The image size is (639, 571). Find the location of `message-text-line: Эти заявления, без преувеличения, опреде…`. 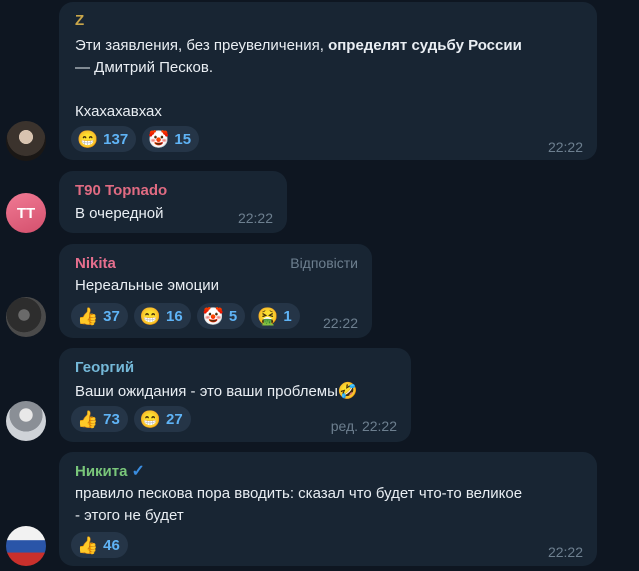

message-text-line: Эти заявления, без преувеличения, опреде… is located at coordinates (298, 45).